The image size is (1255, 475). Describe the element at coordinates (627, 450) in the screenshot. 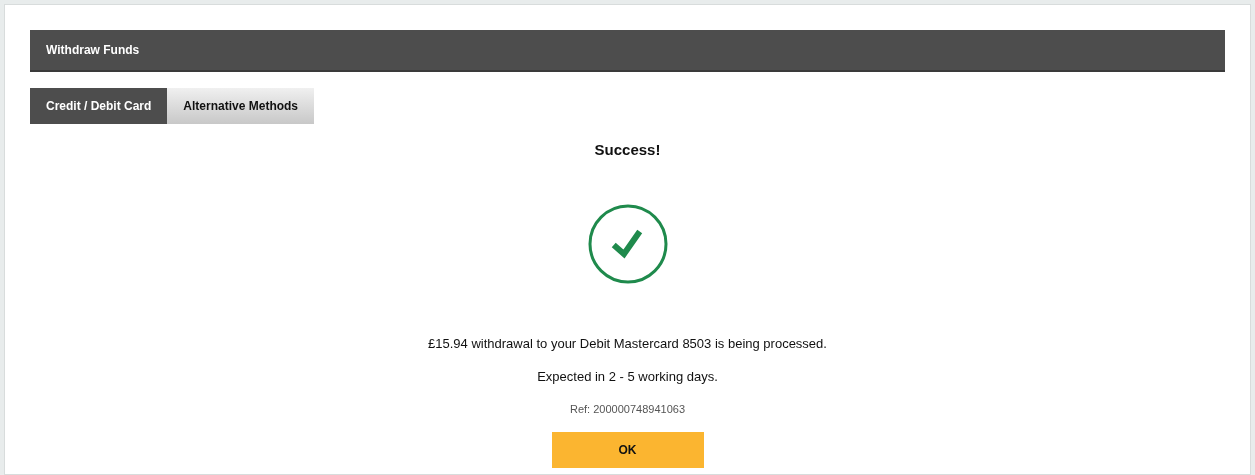

I see `ok-button: OK` at that location.